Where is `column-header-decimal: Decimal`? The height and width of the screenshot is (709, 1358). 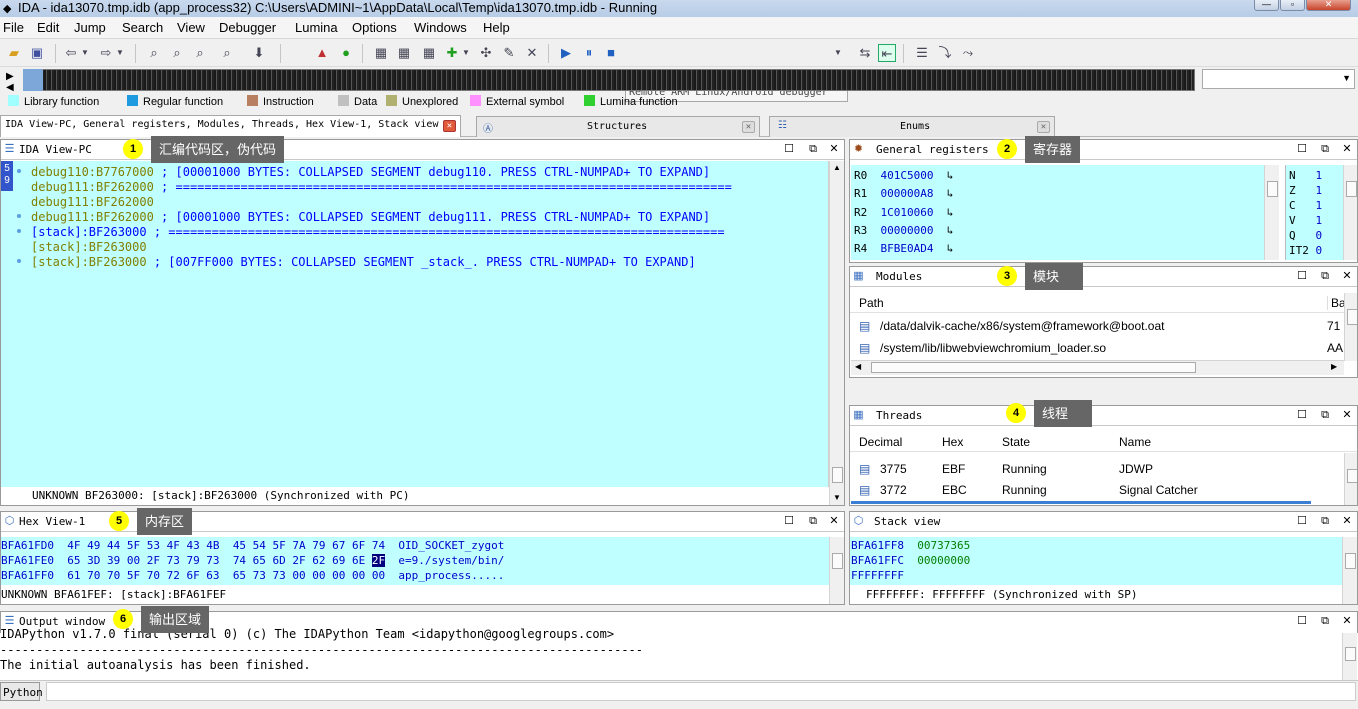 column-header-decimal: Decimal is located at coordinates (880, 442).